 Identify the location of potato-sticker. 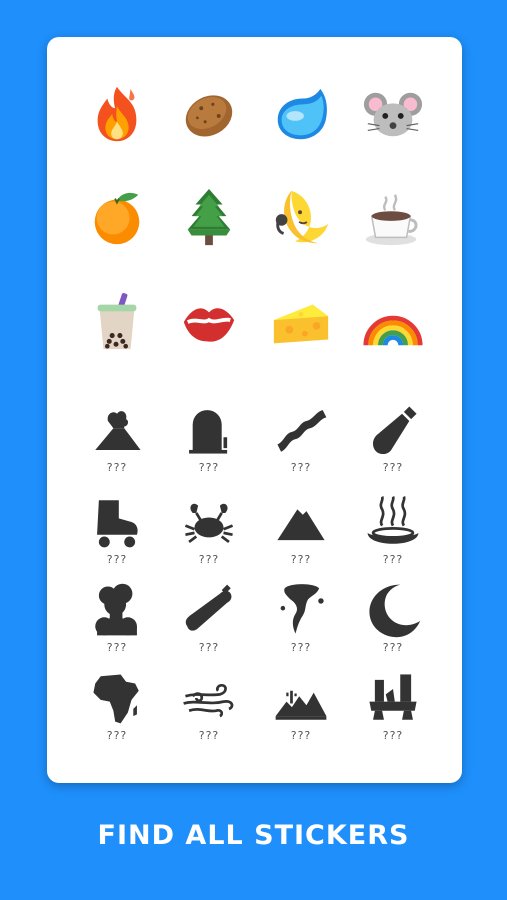
(209, 114).